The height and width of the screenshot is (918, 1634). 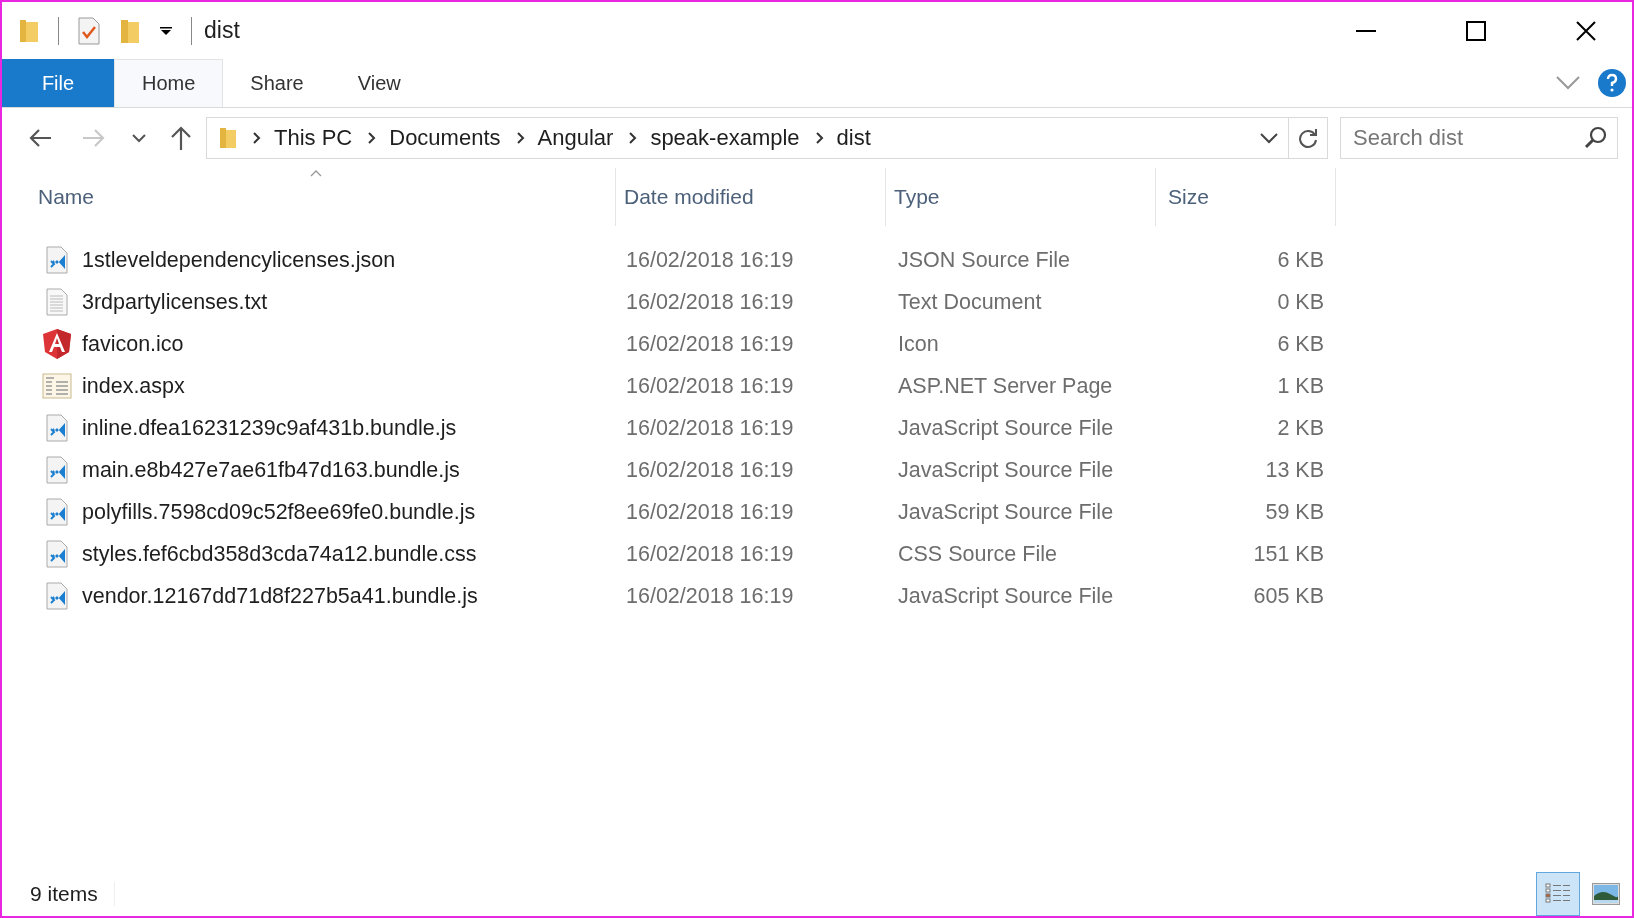 What do you see at coordinates (66, 197) in the screenshot?
I see `column-header: Name` at bounding box center [66, 197].